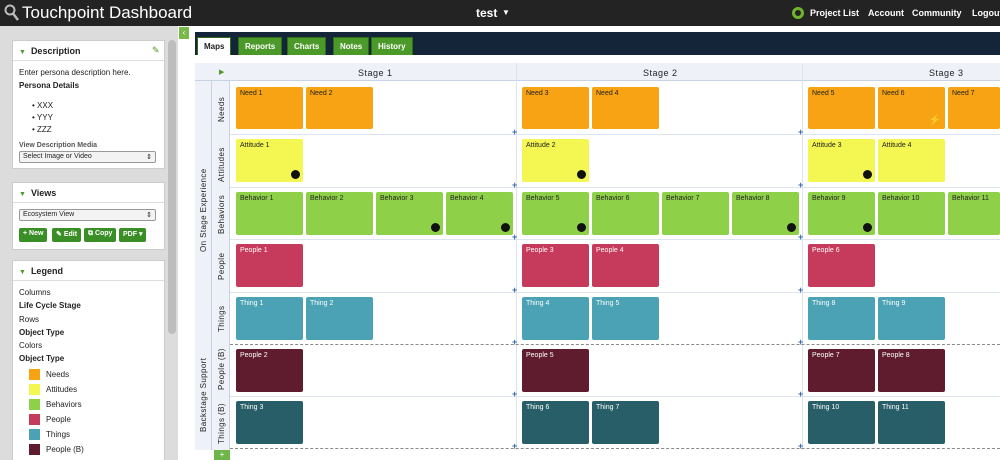  What do you see at coordinates (911, 108) in the screenshot?
I see `card-need: Need 6 ⚡` at bounding box center [911, 108].